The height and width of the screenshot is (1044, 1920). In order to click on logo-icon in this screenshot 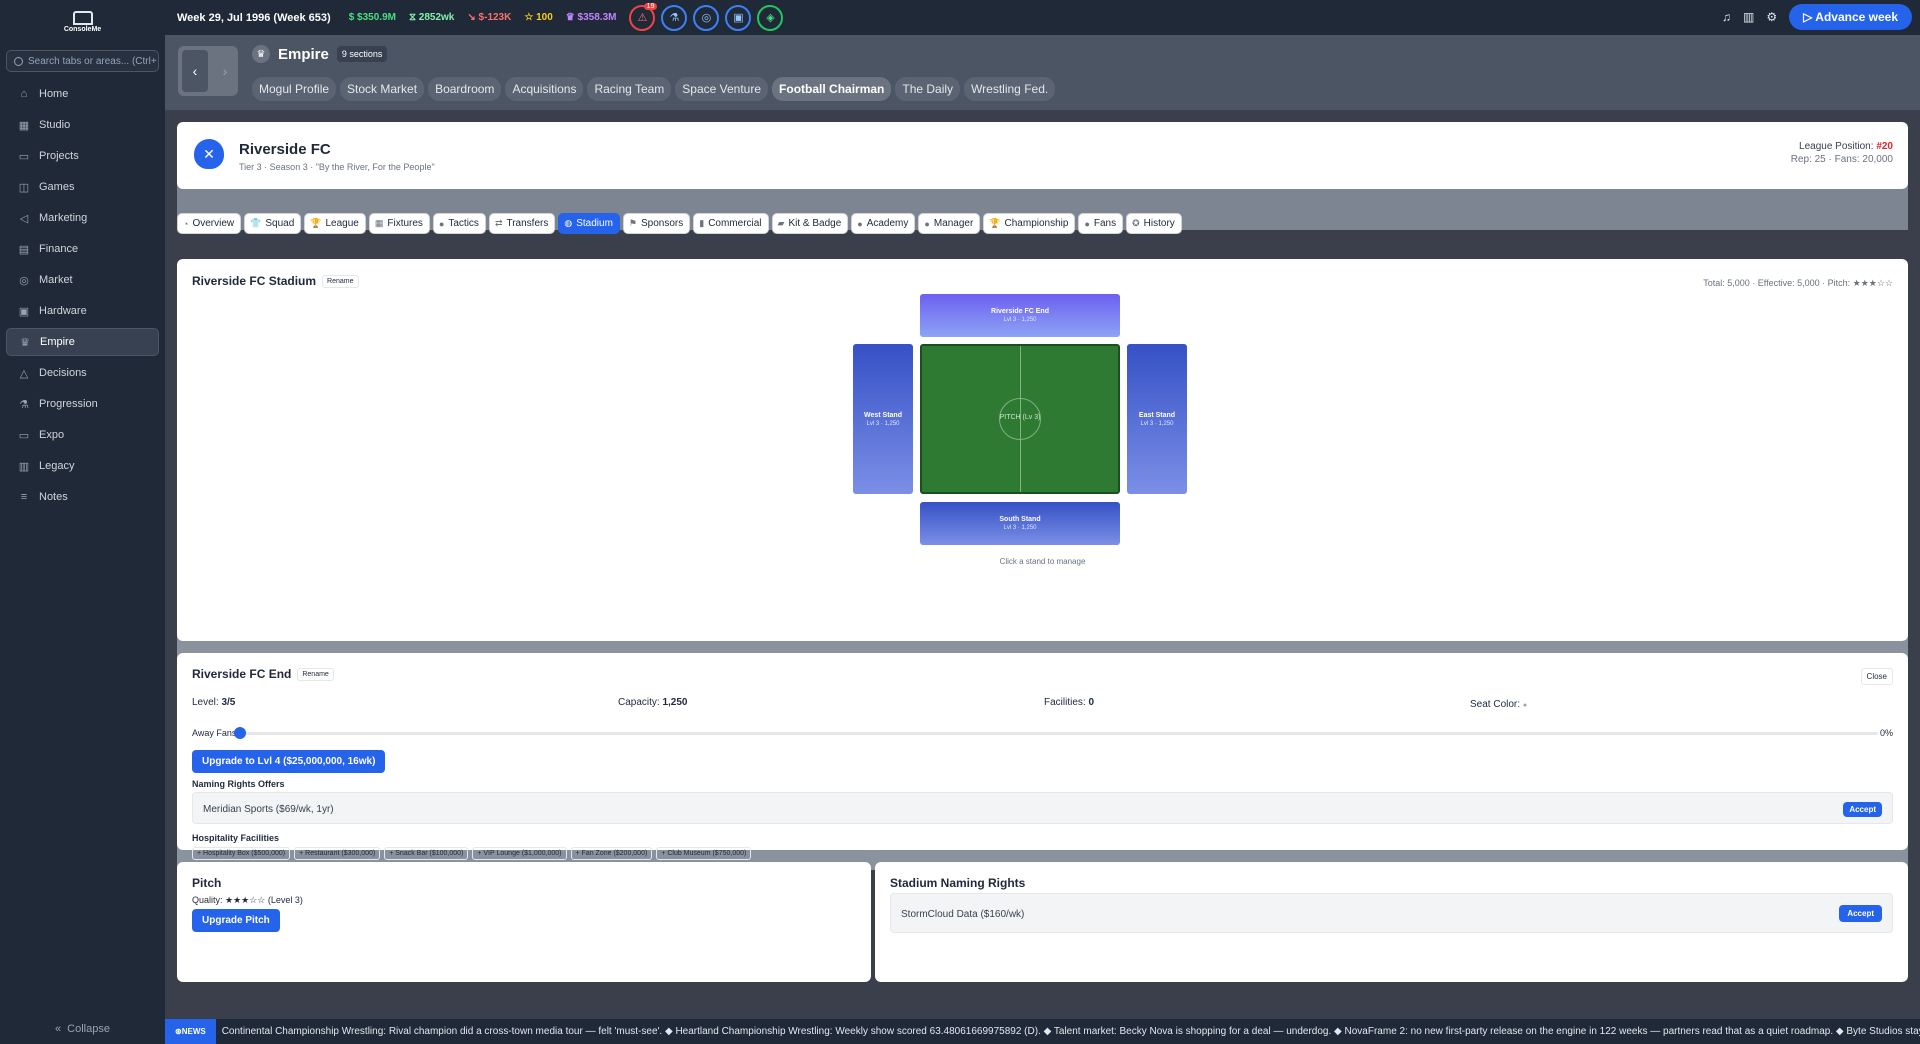, I will do `click(82, 18)`.